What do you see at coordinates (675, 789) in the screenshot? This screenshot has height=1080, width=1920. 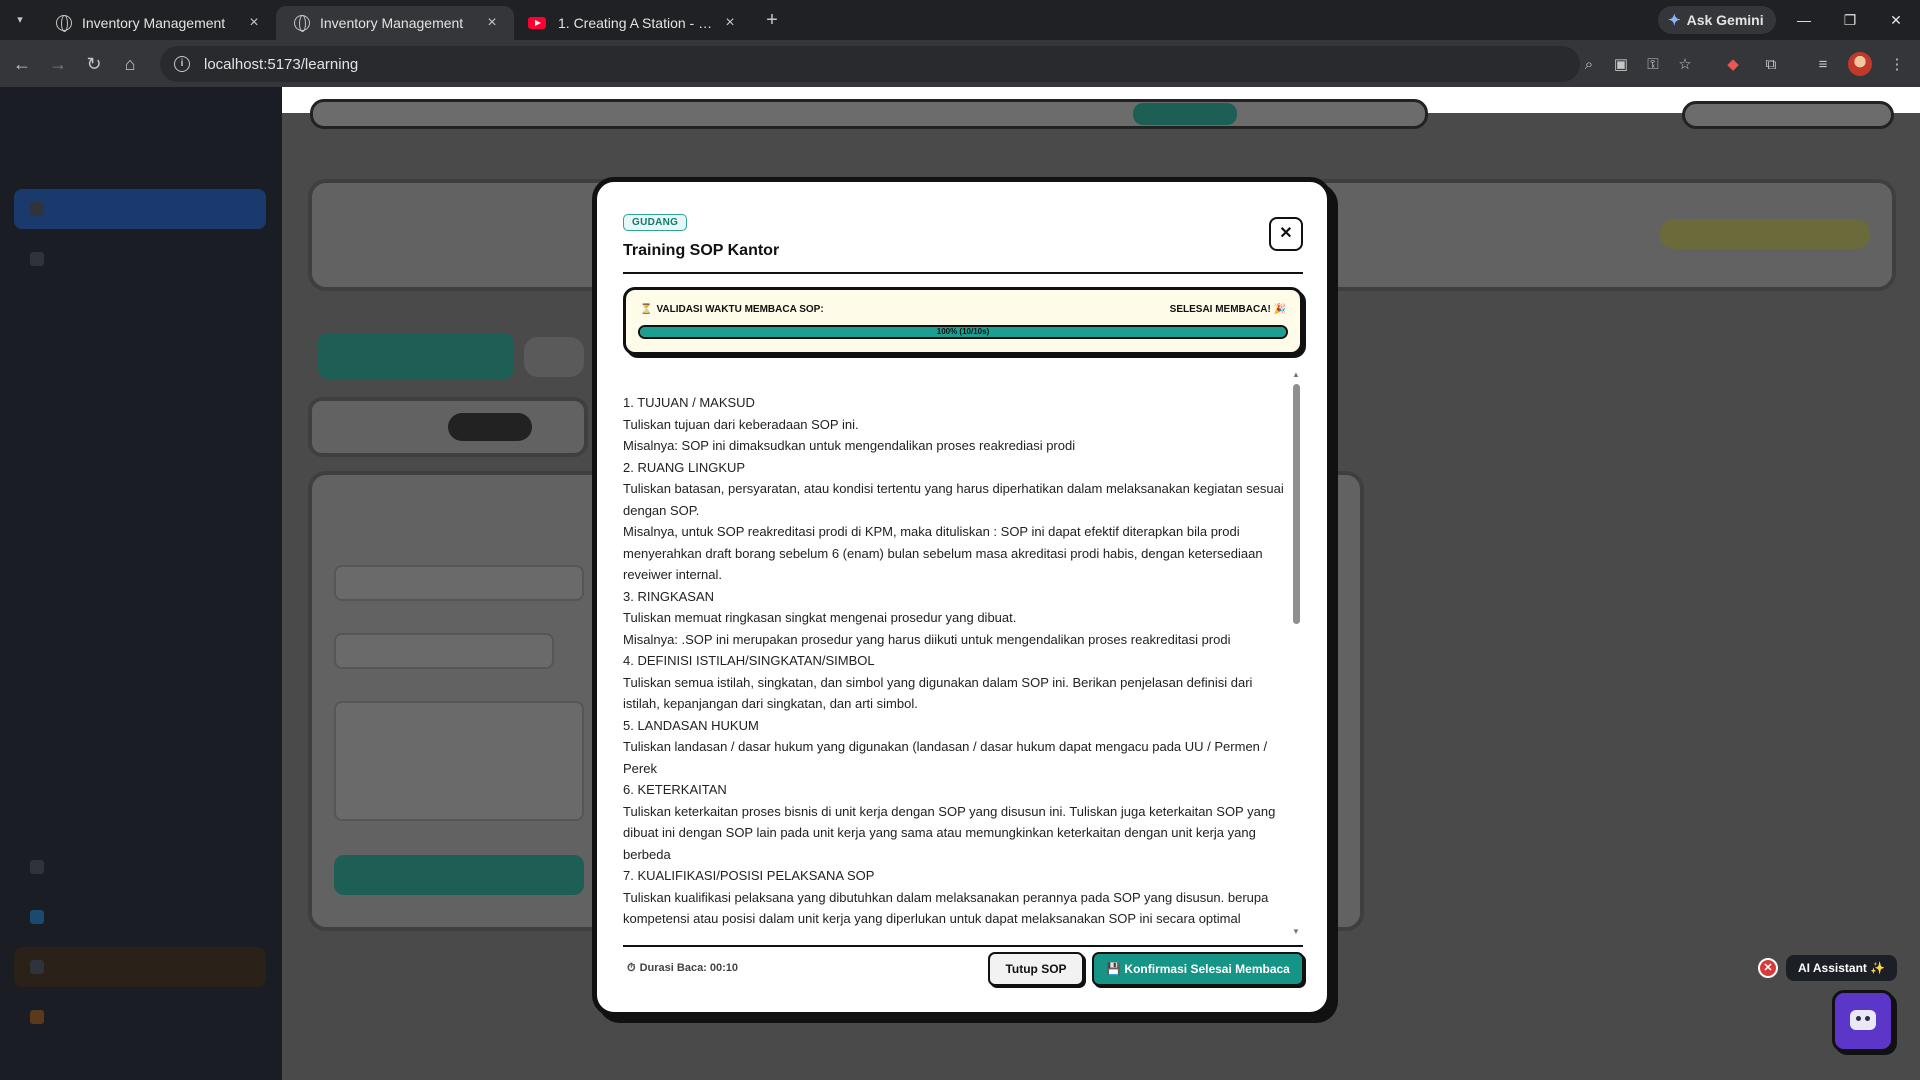 I see `sop-line: 6. KETERKAITAN` at bounding box center [675, 789].